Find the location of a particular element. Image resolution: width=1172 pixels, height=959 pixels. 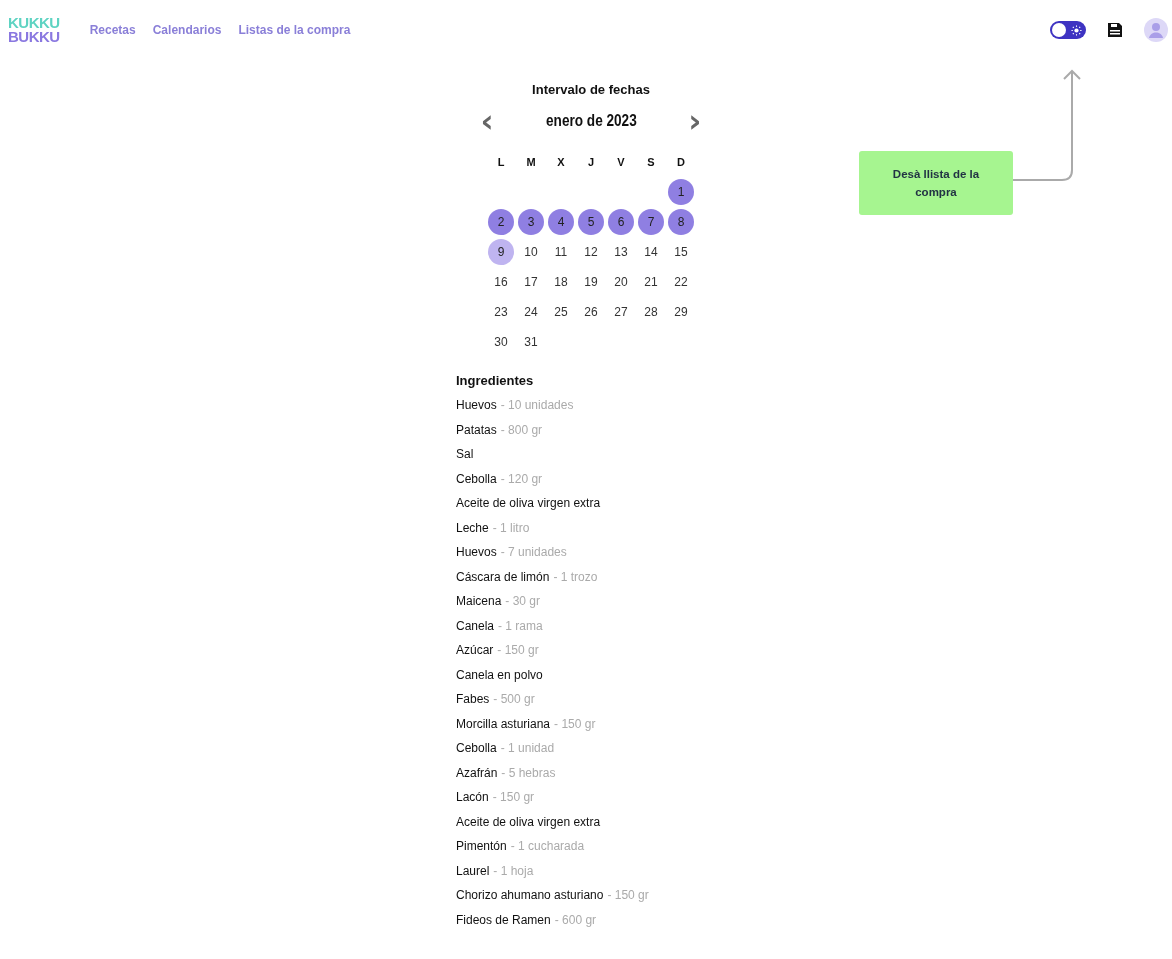

calendar-day: 25 is located at coordinates (561, 312).